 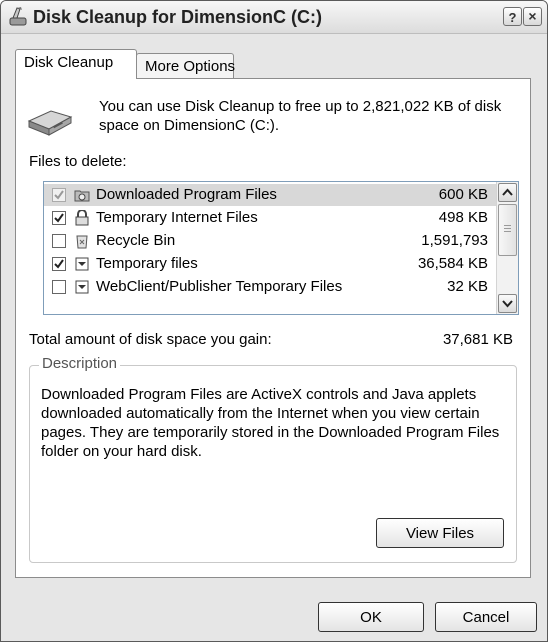 I want to click on tab-disk-cleanup: Disk Cleanup, so click(x=76, y=64).